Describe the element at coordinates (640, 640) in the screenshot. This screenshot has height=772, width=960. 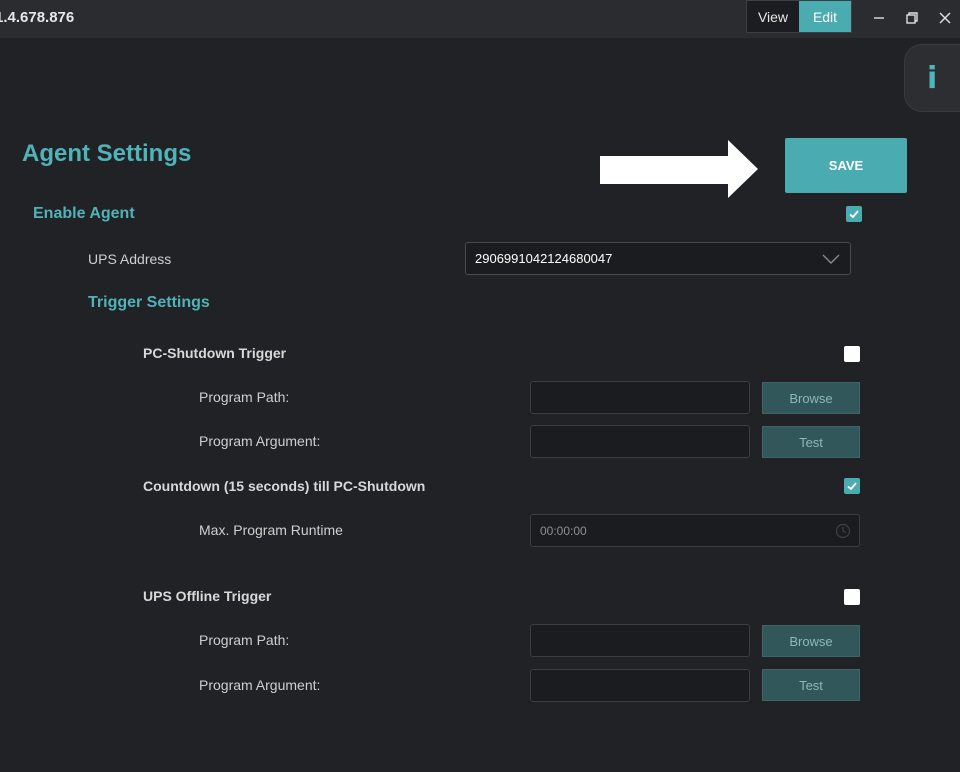
I see `offline-program-path-input` at that location.